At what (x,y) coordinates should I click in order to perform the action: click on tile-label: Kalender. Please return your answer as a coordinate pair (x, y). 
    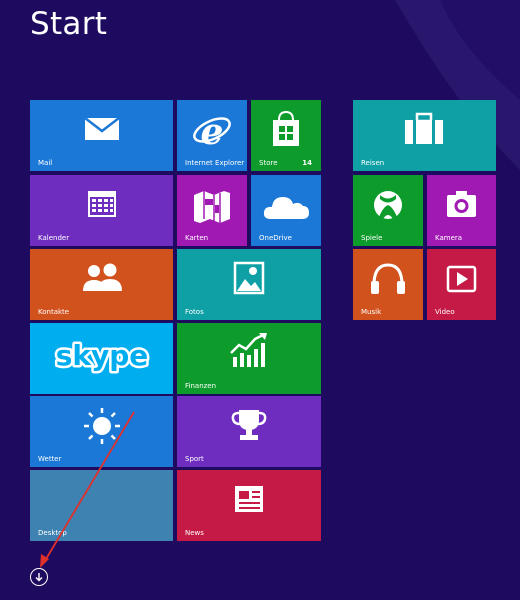
    Looking at the image, I should click on (54, 238).